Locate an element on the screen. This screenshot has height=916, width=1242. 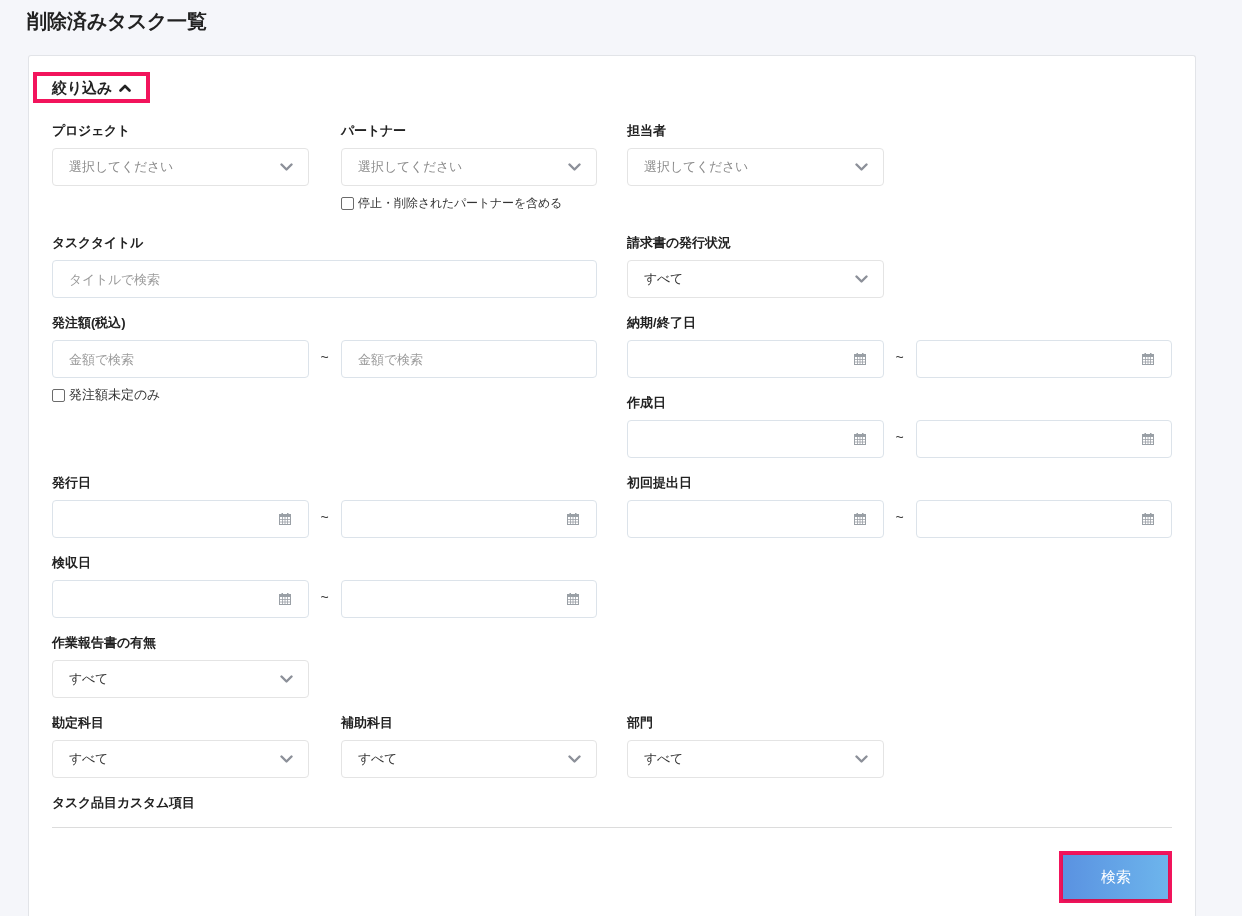
checkbox-label: 発注額未定のみ is located at coordinates (114, 395).